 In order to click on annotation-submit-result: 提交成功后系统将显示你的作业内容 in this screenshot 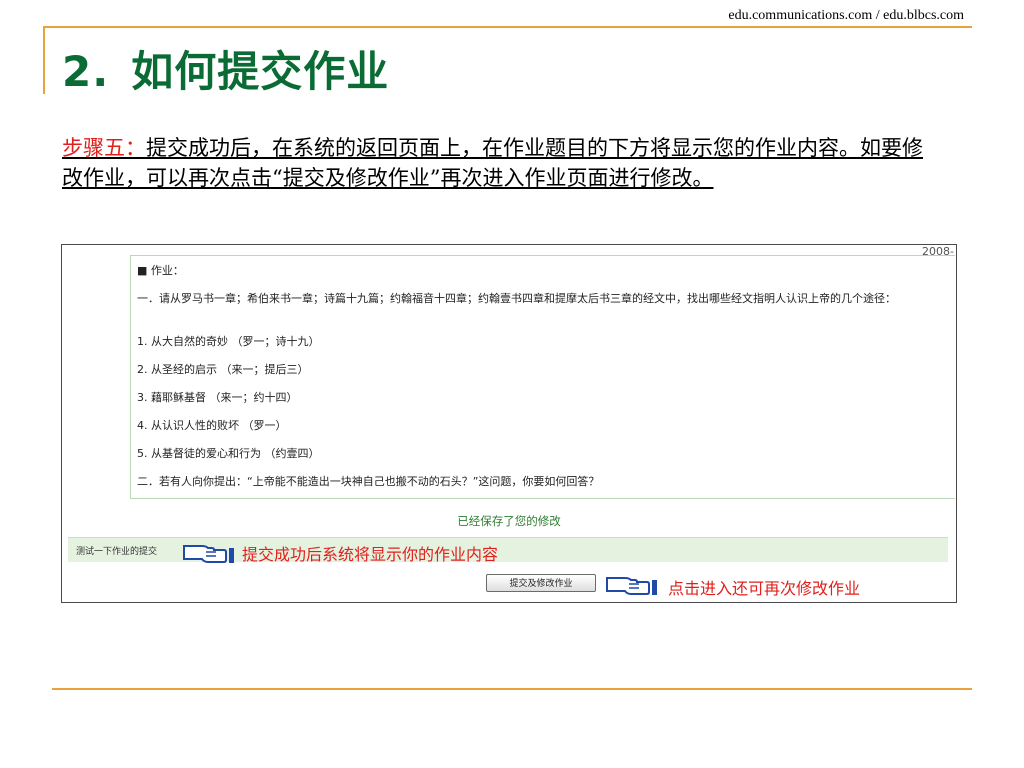, I will do `click(370, 554)`.